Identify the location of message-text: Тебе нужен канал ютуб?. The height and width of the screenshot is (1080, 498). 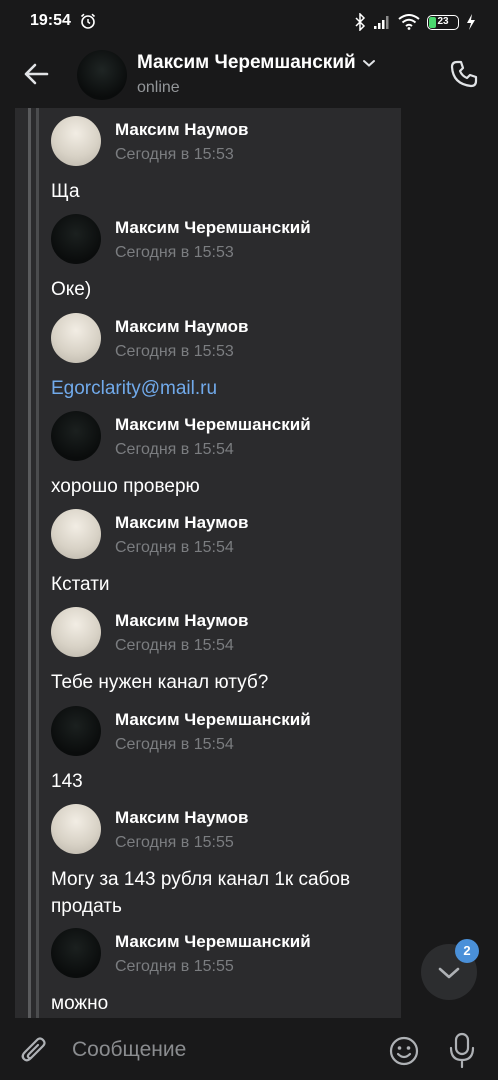
(160, 682).